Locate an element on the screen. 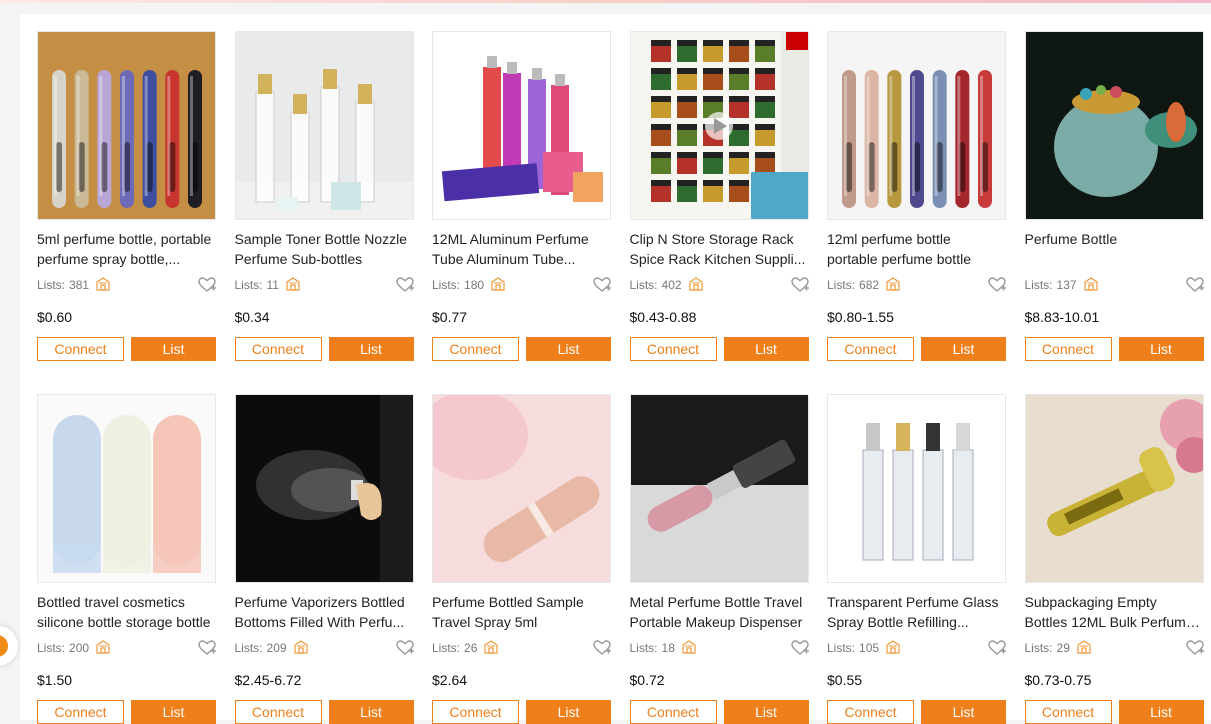  lists-count: Lists: 29 is located at coordinates (1058, 648).